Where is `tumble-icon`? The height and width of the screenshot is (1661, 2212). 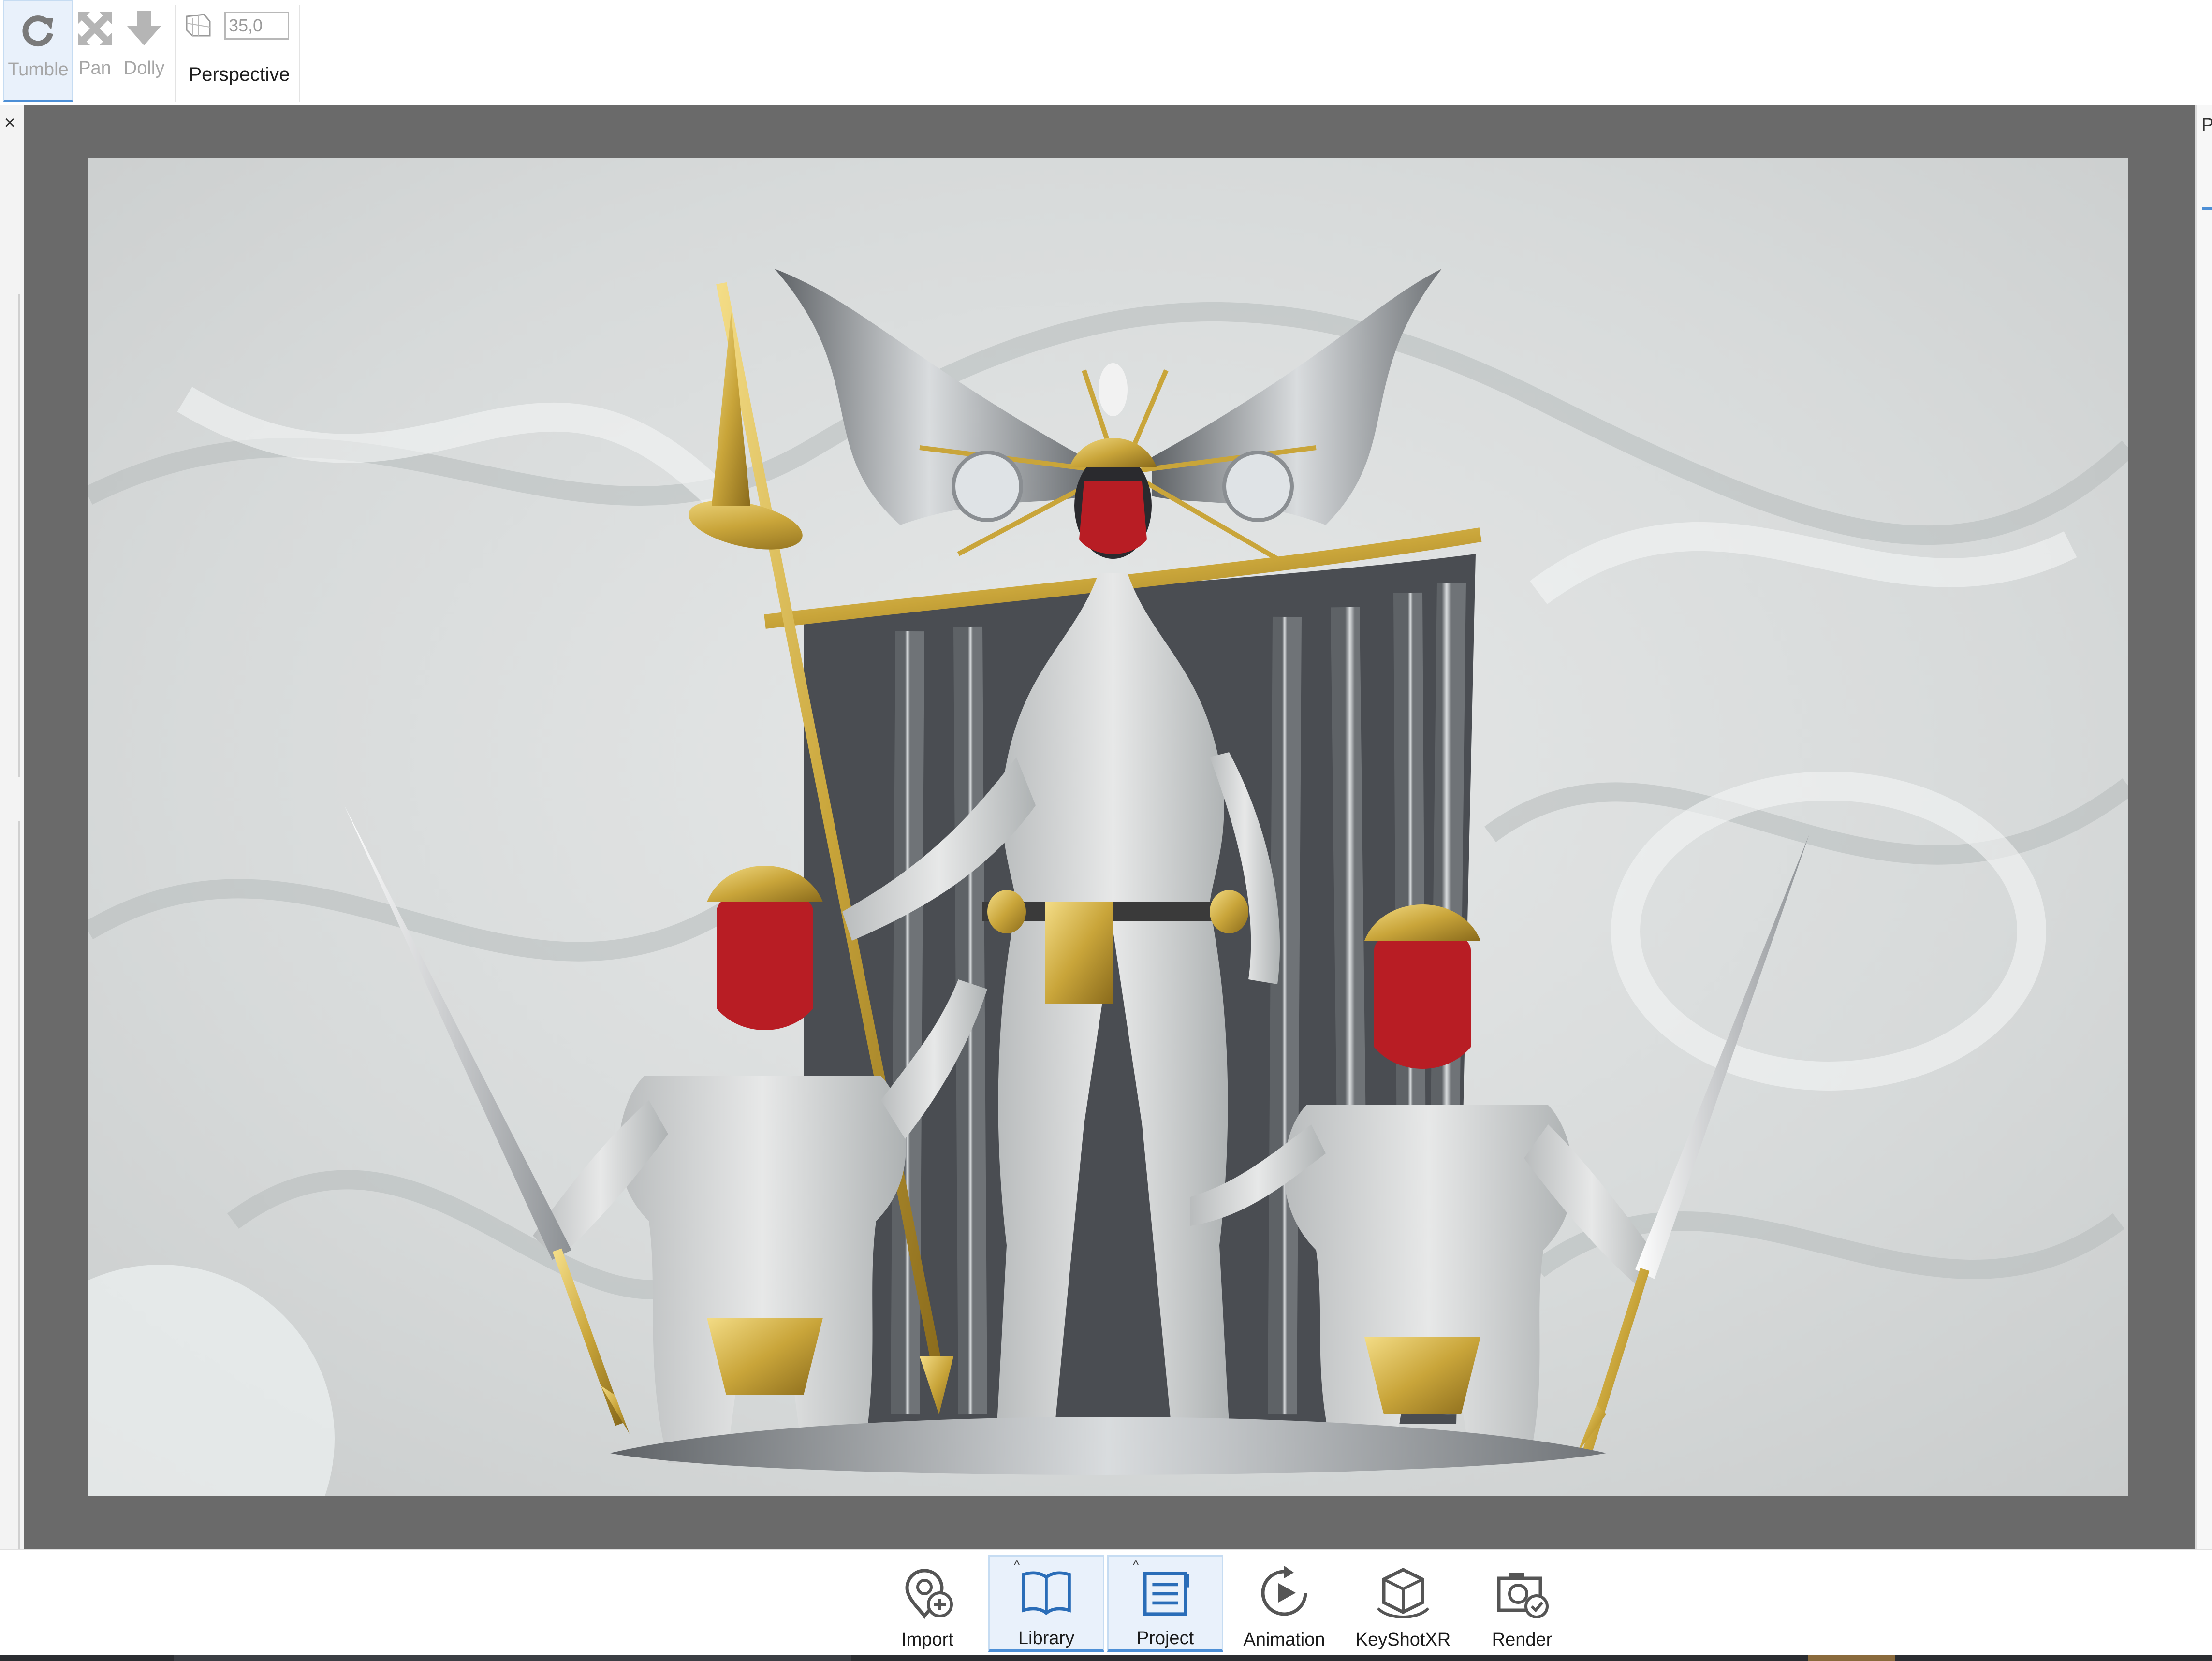
tumble-icon is located at coordinates (38, 31).